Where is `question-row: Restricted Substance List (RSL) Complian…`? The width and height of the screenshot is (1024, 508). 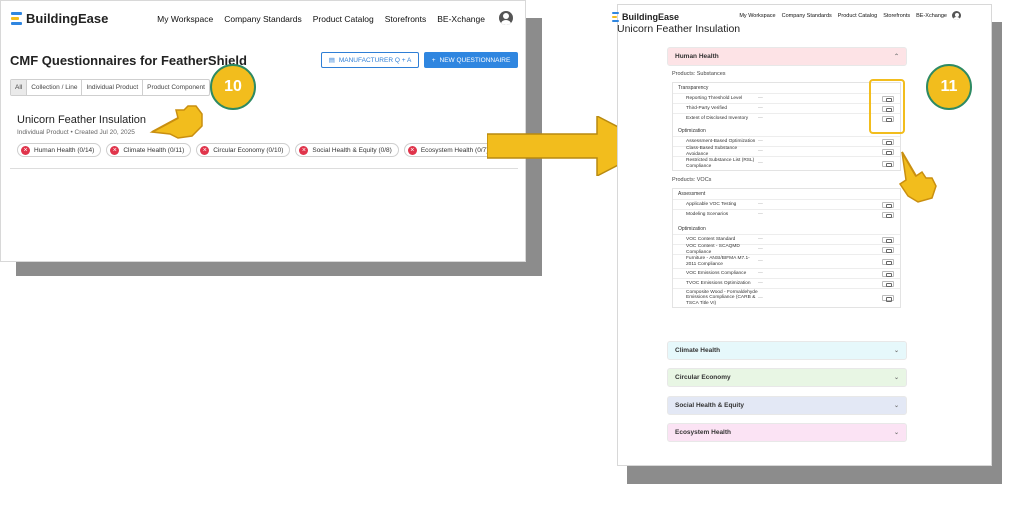
question-row: Restricted Substance List (RSL) Complian… is located at coordinates (786, 163).